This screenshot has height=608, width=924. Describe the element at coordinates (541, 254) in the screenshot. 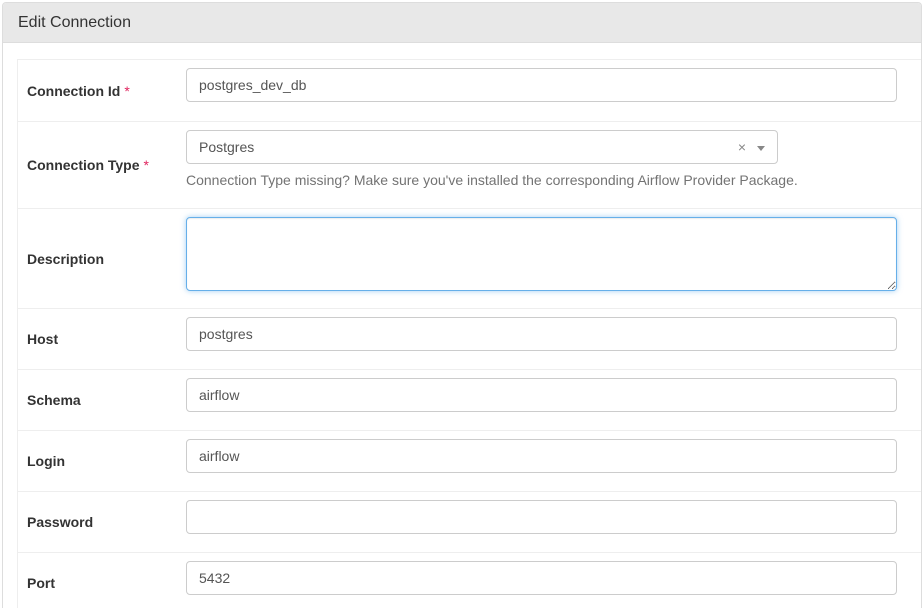

I see `description-textarea` at that location.